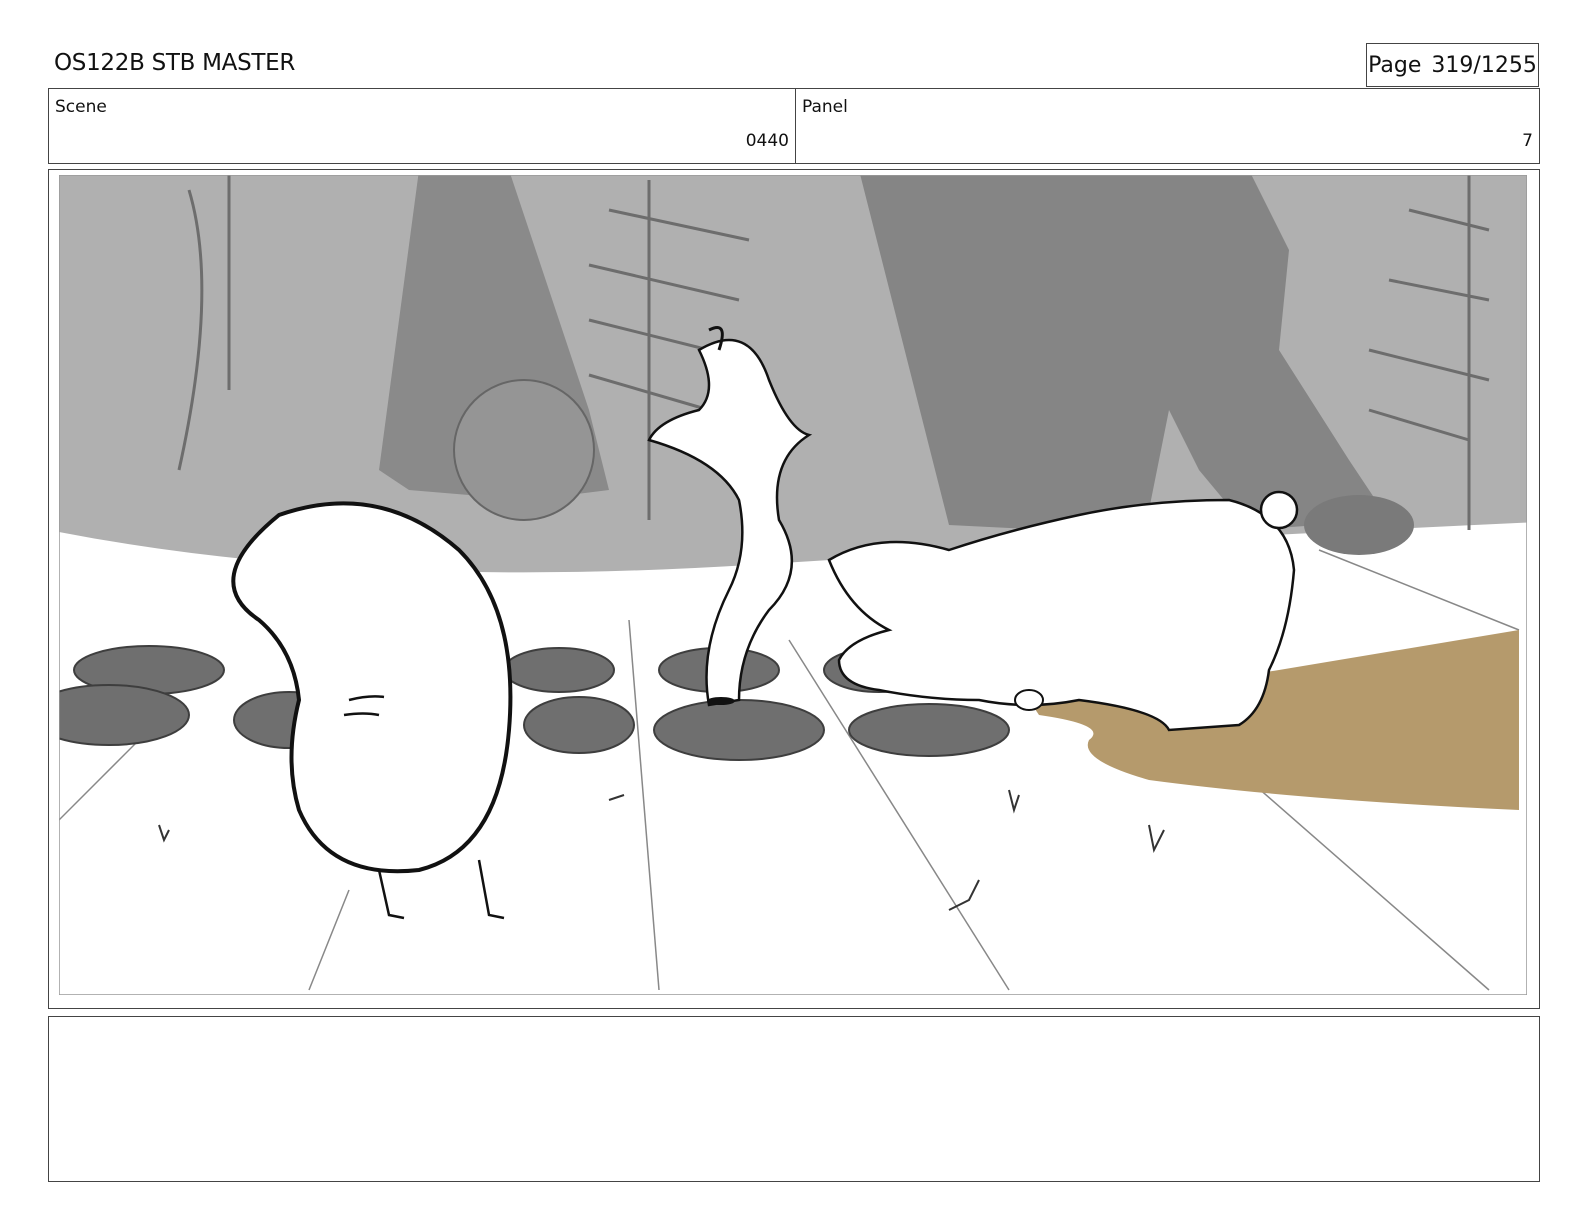  I want to click on page-indicator: Page 319/1255, so click(1452, 65).